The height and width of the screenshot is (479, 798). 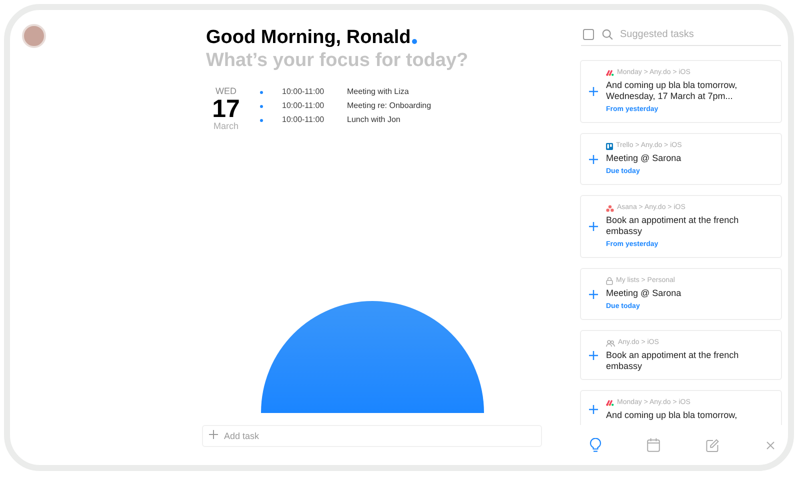 What do you see at coordinates (653, 445) in the screenshot?
I see `calendar-icon` at bounding box center [653, 445].